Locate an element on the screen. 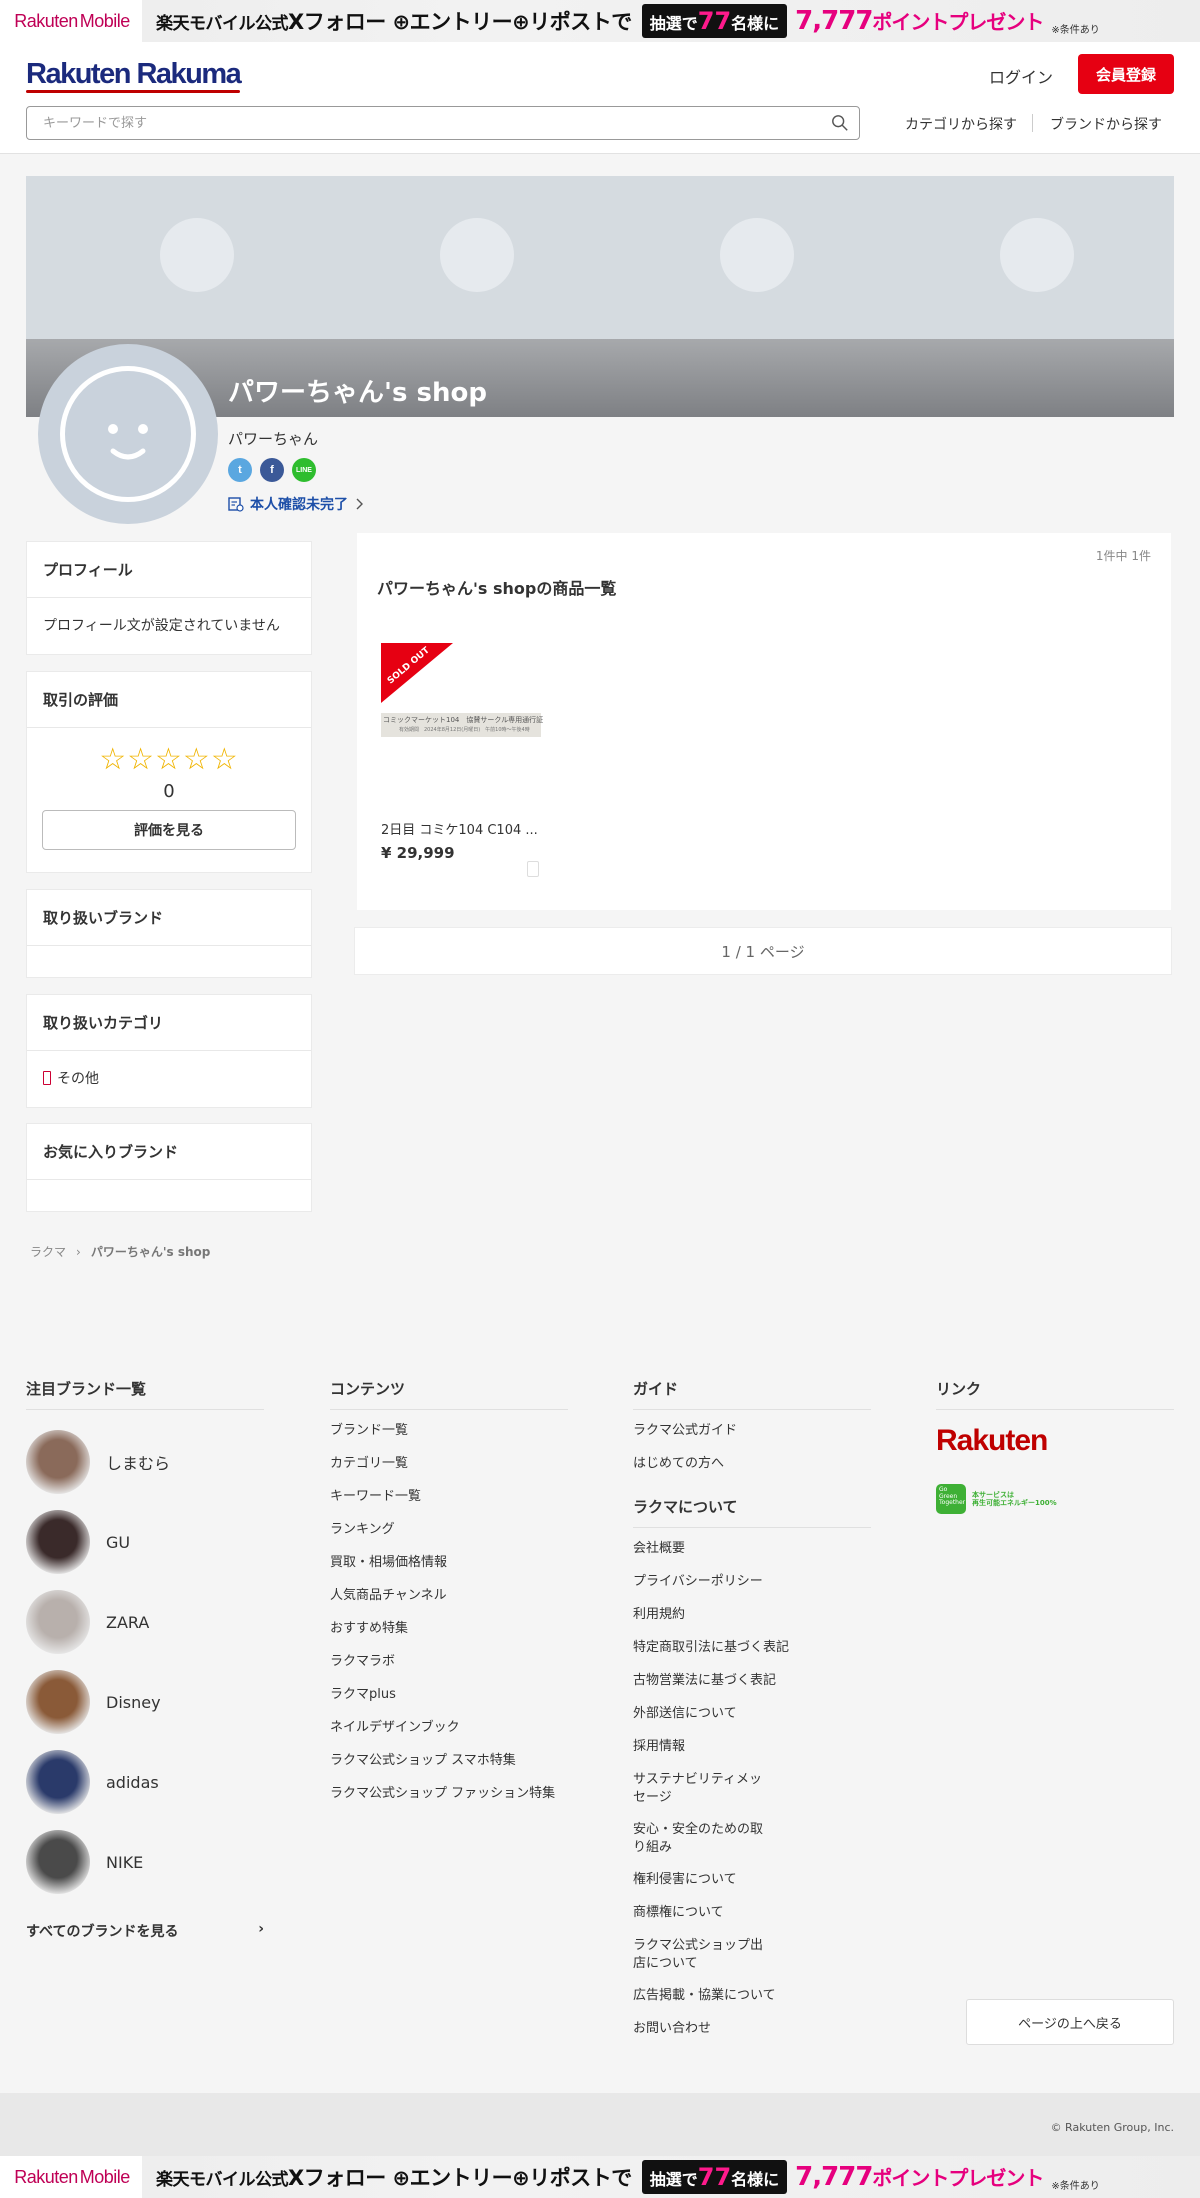 This screenshot has width=1200, height=2198. facebook-icon: f is located at coordinates (272, 470).